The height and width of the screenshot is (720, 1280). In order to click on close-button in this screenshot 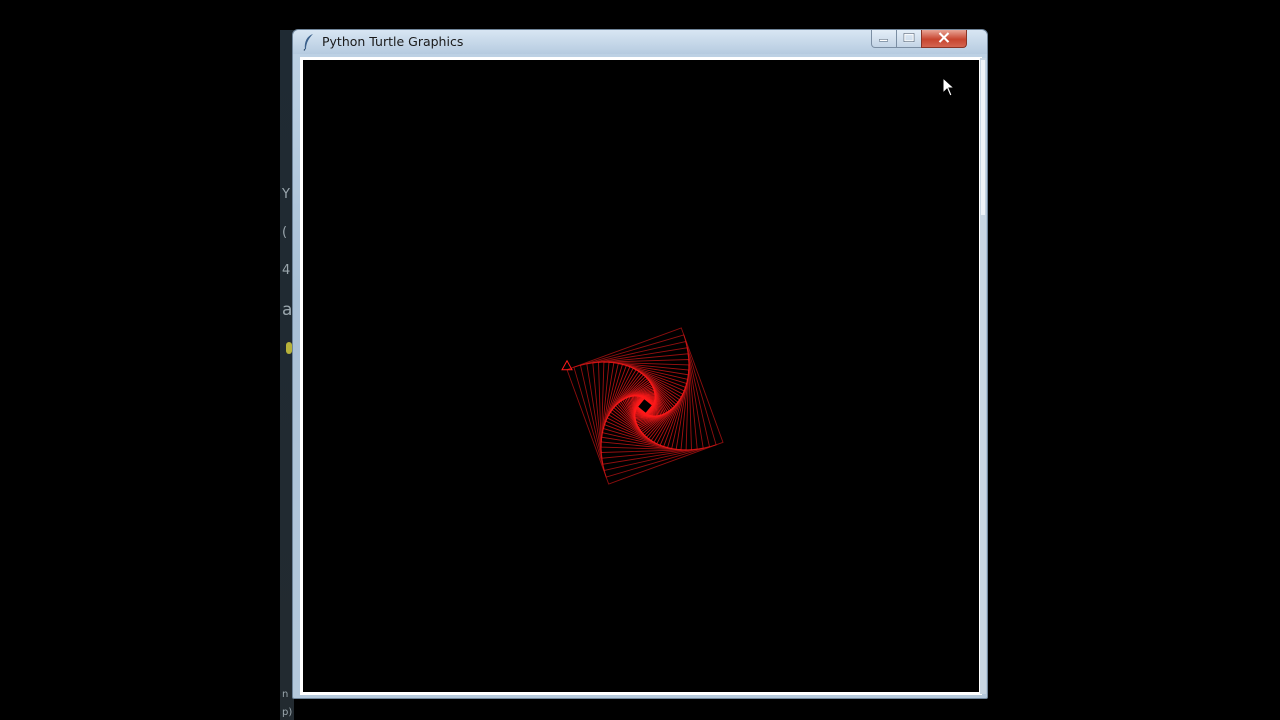, I will do `click(944, 39)`.